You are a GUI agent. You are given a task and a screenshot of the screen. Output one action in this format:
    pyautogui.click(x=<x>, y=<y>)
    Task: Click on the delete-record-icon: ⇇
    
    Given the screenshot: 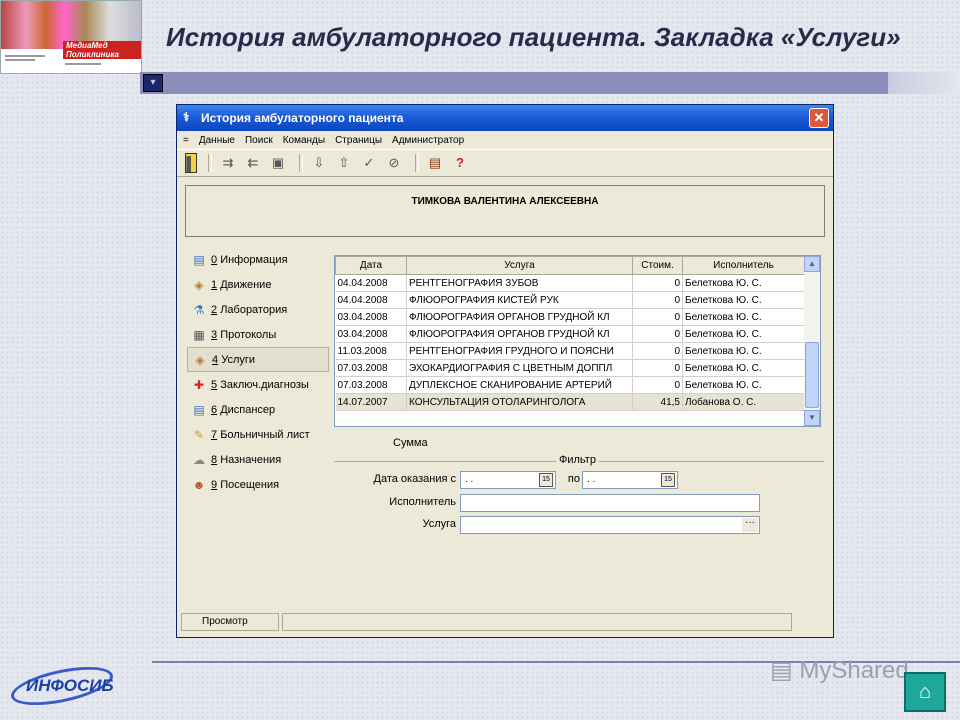 What is the action you would take?
    pyautogui.click(x=253, y=163)
    